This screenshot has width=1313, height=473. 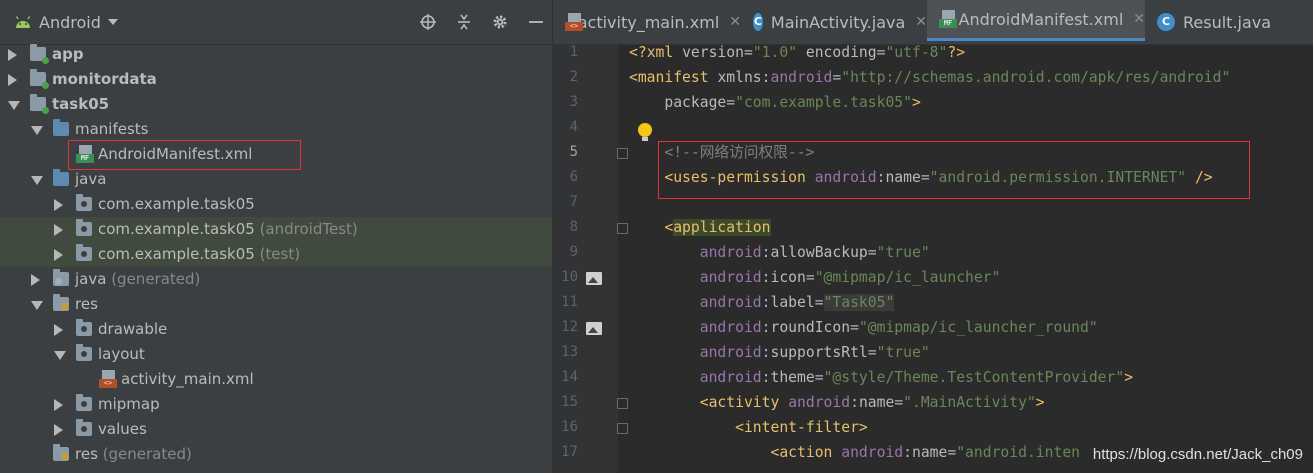 I want to click on tree-item: monitordata, so click(x=276, y=79).